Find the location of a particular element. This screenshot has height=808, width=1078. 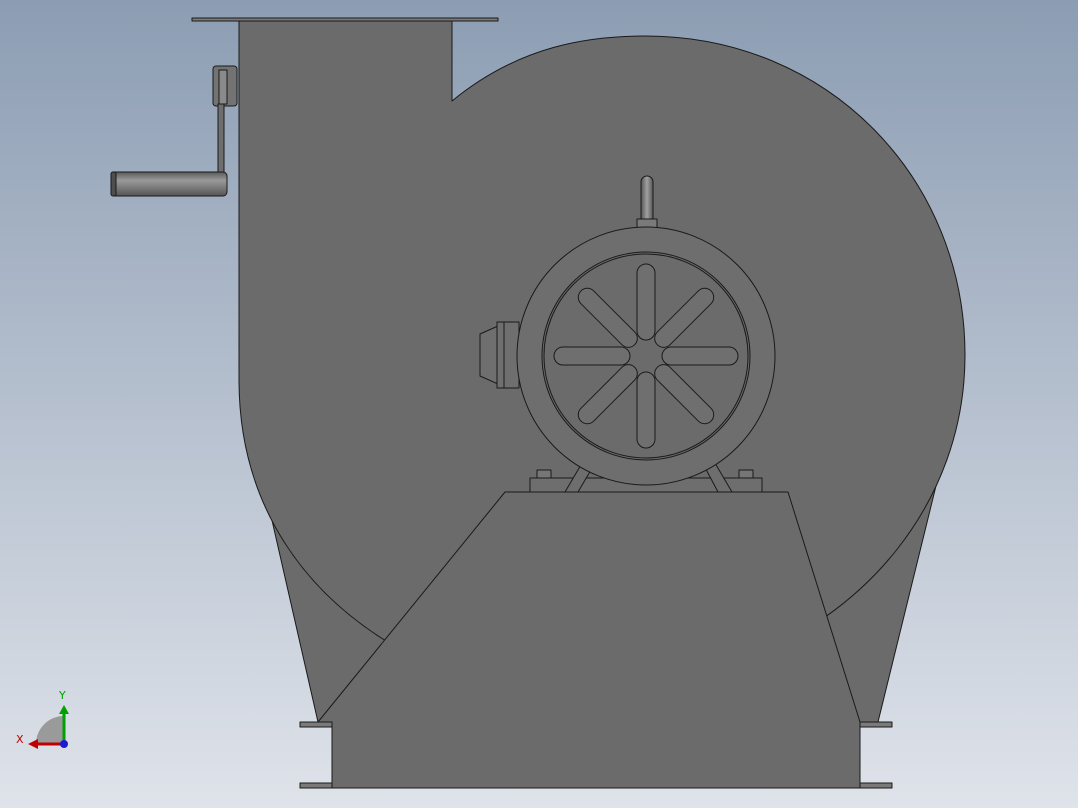

motor-terminal-box is located at coordinates (489, 355).